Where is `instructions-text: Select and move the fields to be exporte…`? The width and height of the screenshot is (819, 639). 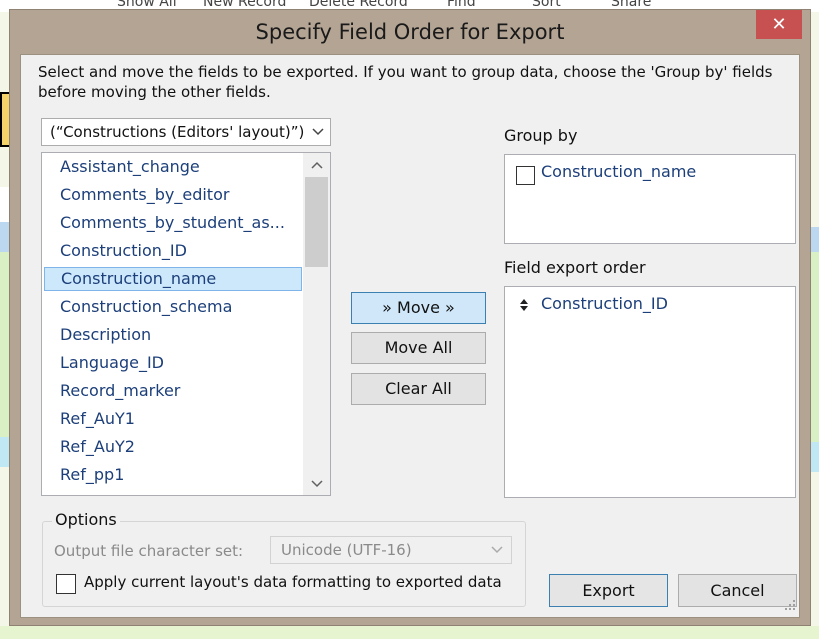 instructions-text: Select and move the fields to be exporte… is located at coordinates (405, 82).